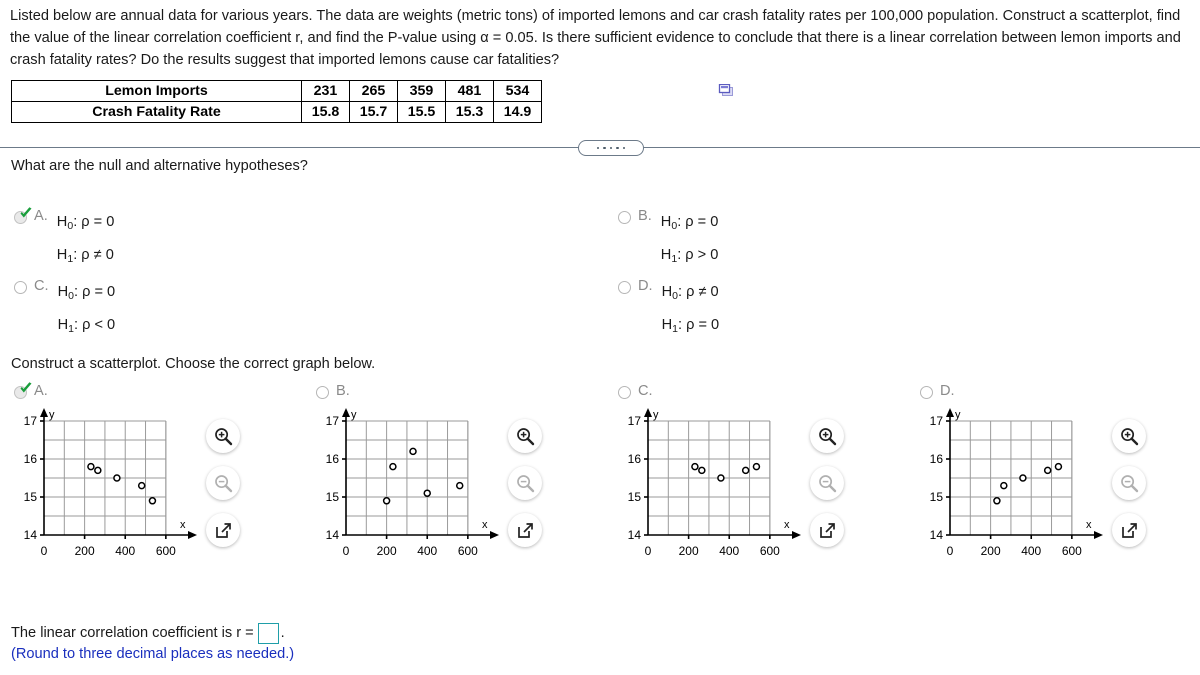  What do you see at coordinates (1016, 483) in the screenshot?
I see `scatterplot-d-svg: y x 14 15 16 17 0 200 400 600` at bounding box center [1016, 483].